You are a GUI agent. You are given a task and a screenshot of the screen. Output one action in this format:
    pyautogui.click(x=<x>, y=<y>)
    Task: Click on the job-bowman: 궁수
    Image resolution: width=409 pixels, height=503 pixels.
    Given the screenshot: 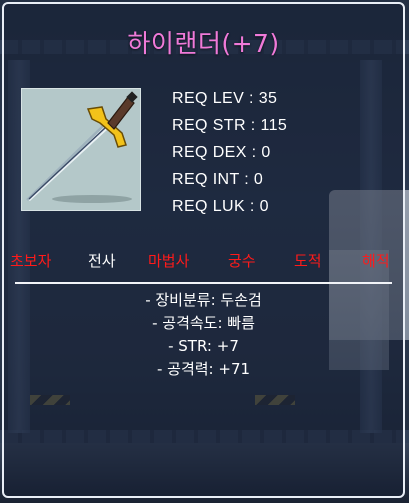 What is the action you would take?
    pyautogui.click(x=242, y=261)
    